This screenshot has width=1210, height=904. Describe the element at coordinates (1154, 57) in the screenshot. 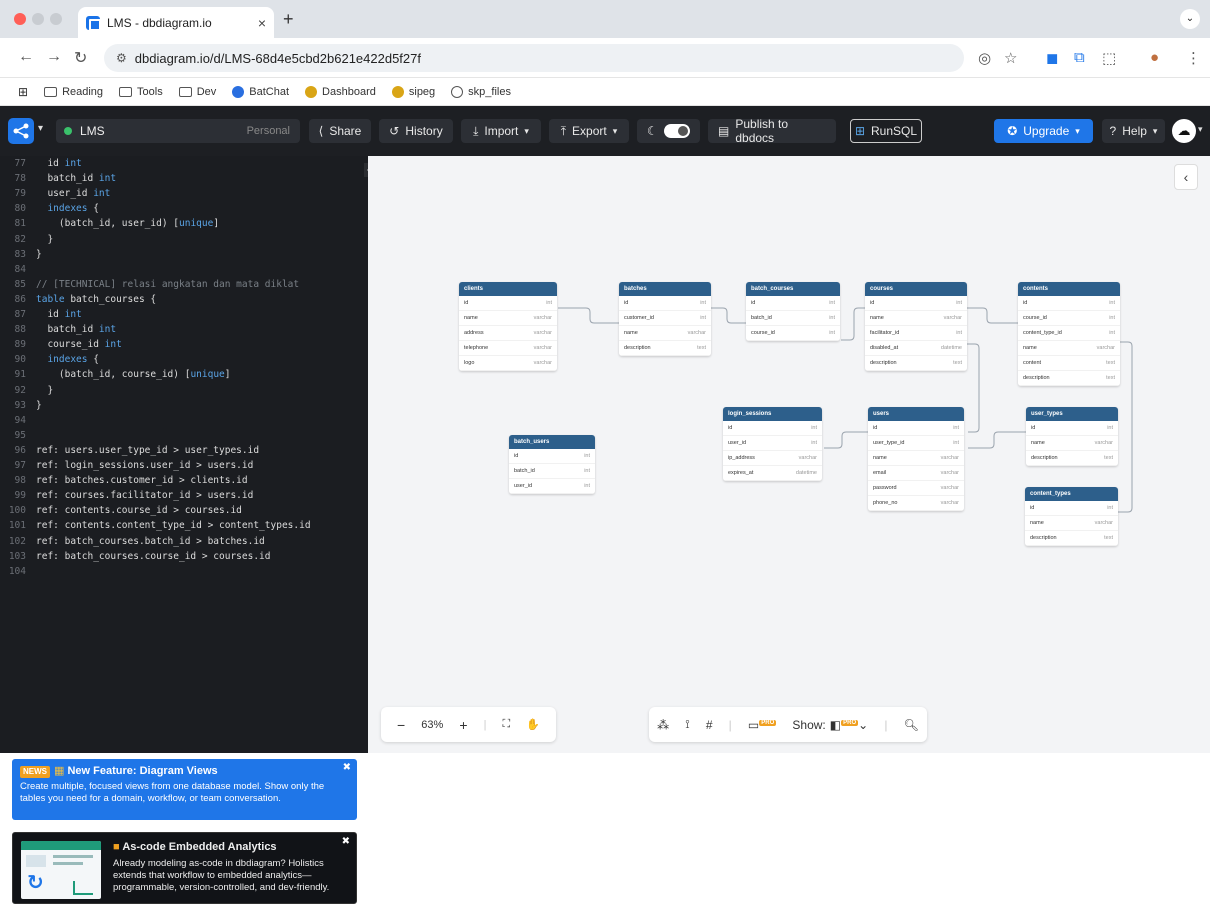

I see `profile-avatar-icon: ●` at that location.